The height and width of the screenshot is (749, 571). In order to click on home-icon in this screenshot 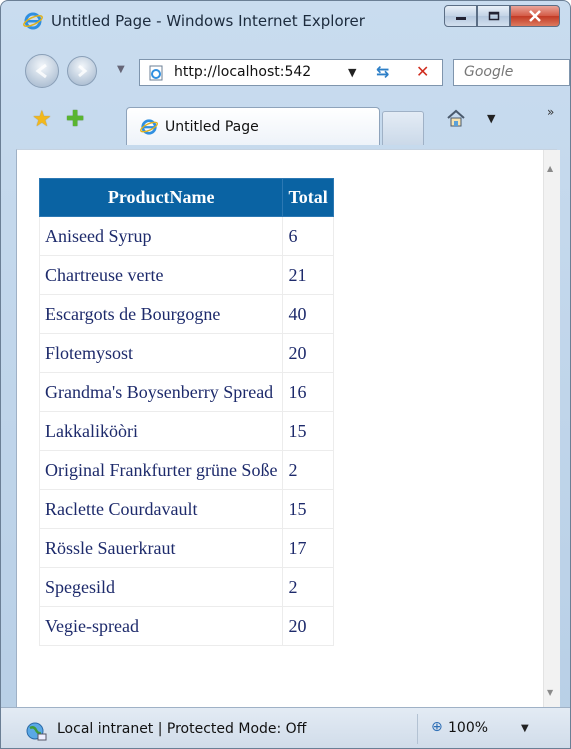, I will do `click(456, 118)`.